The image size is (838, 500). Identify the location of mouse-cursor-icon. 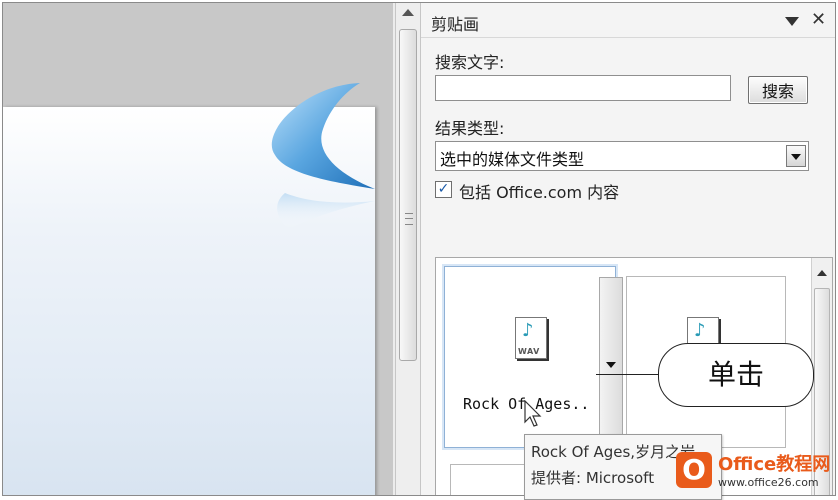
(533, 413).